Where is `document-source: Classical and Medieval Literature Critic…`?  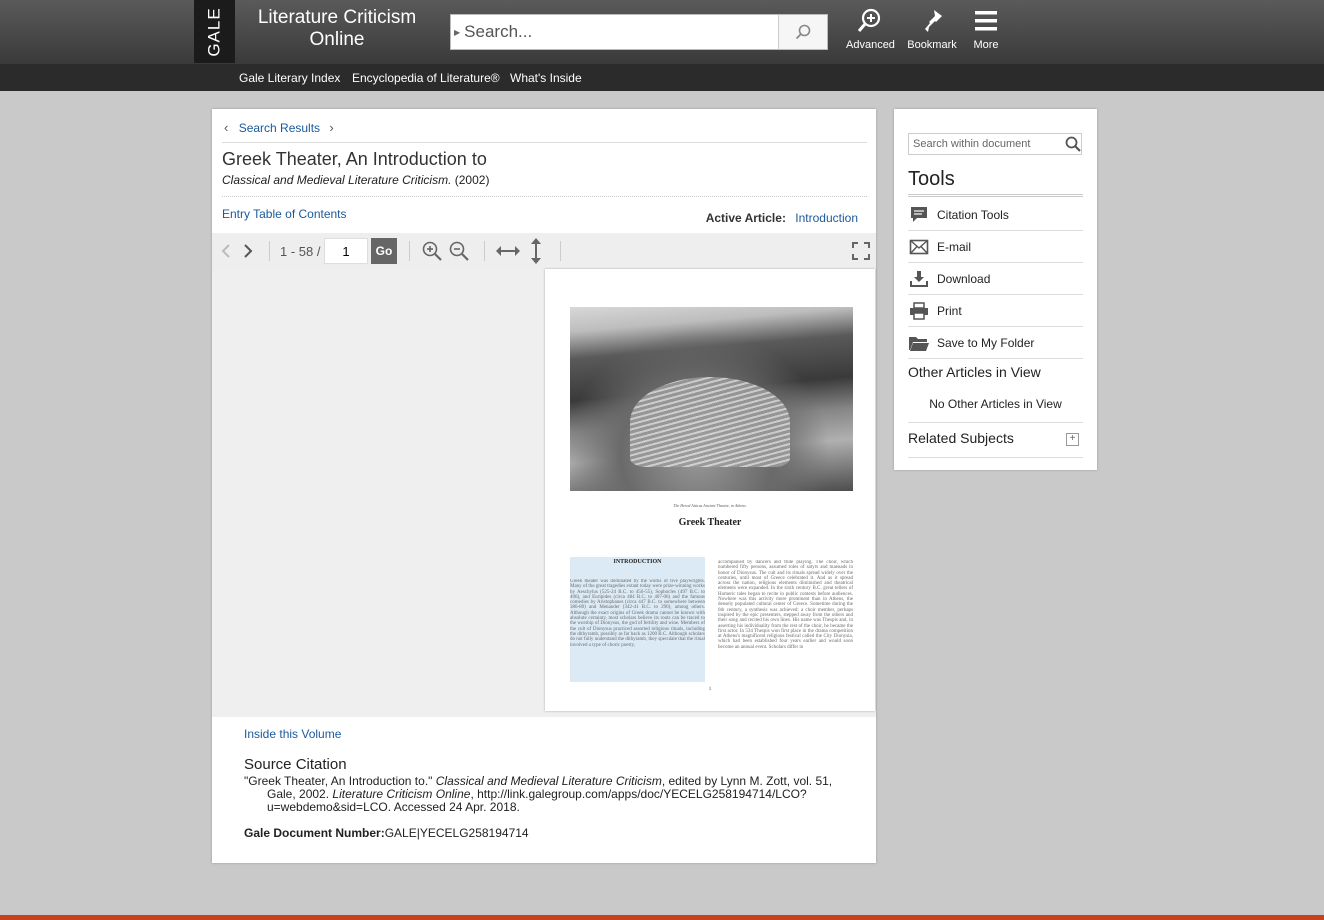
document-source: Classical and Medieval Literature Critic… is located at coordinates (356, 180).